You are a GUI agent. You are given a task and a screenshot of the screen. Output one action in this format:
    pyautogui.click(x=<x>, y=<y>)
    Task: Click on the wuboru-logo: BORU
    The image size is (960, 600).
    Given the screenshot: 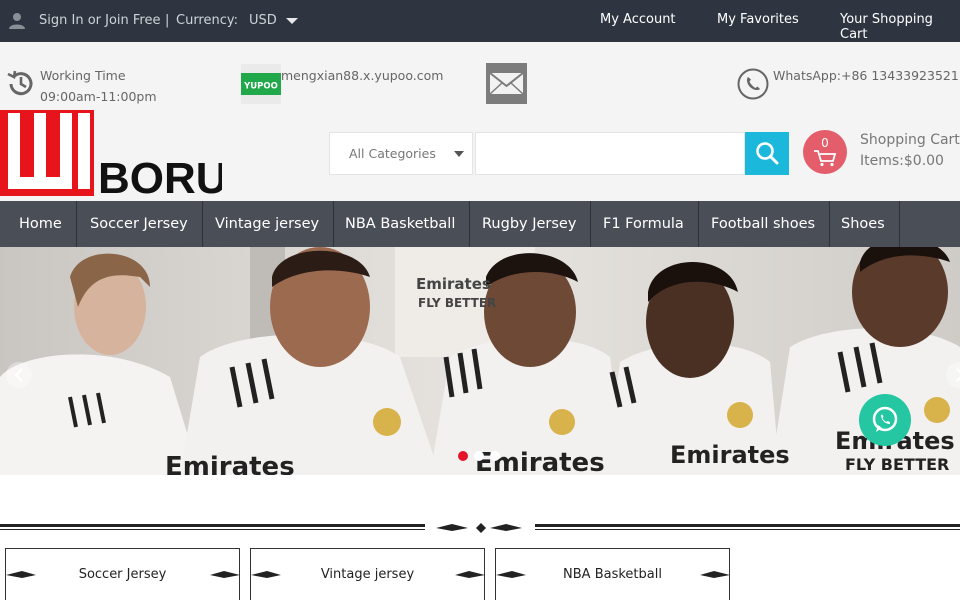 What is the action you would take?
    pyautogui.click(x=111, y=153)
    